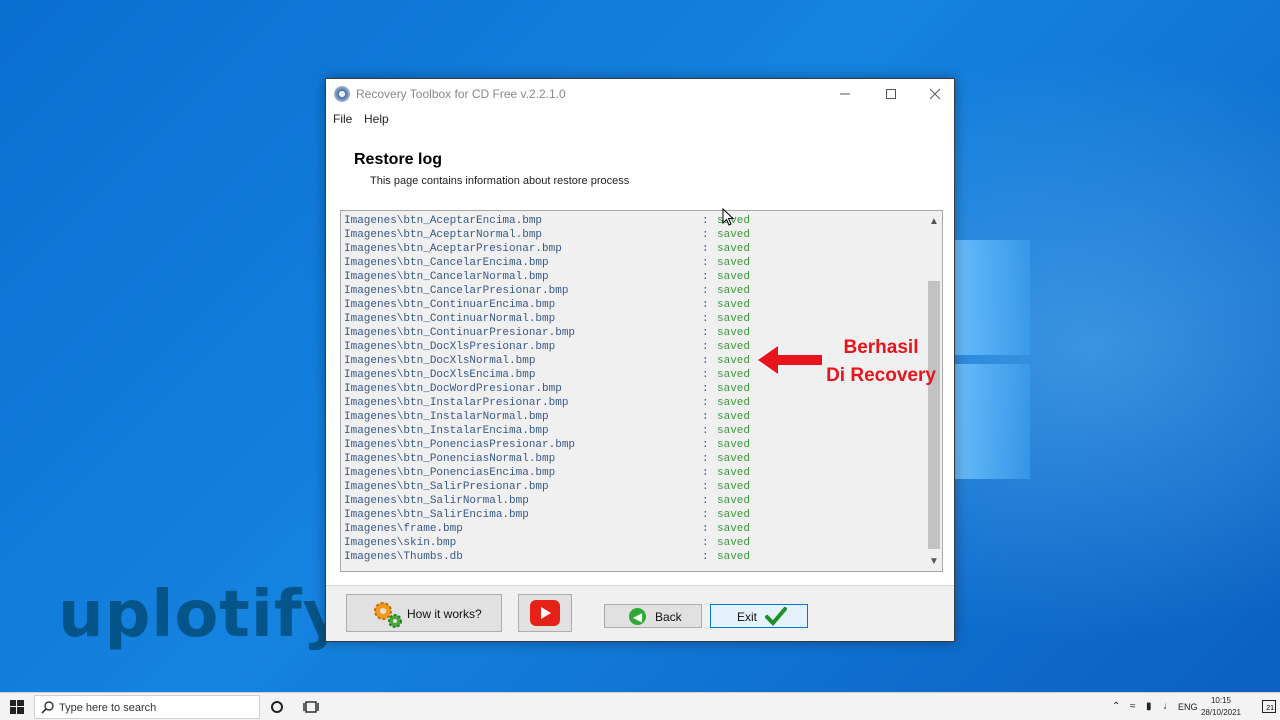 The width and height of the screenshot is (1280, 720). Describe the element at coordinates (635, 403) in the screenshot. I see `log-row: Imagenes\btn_InstalarPresionar.bmp: saved` at that location.